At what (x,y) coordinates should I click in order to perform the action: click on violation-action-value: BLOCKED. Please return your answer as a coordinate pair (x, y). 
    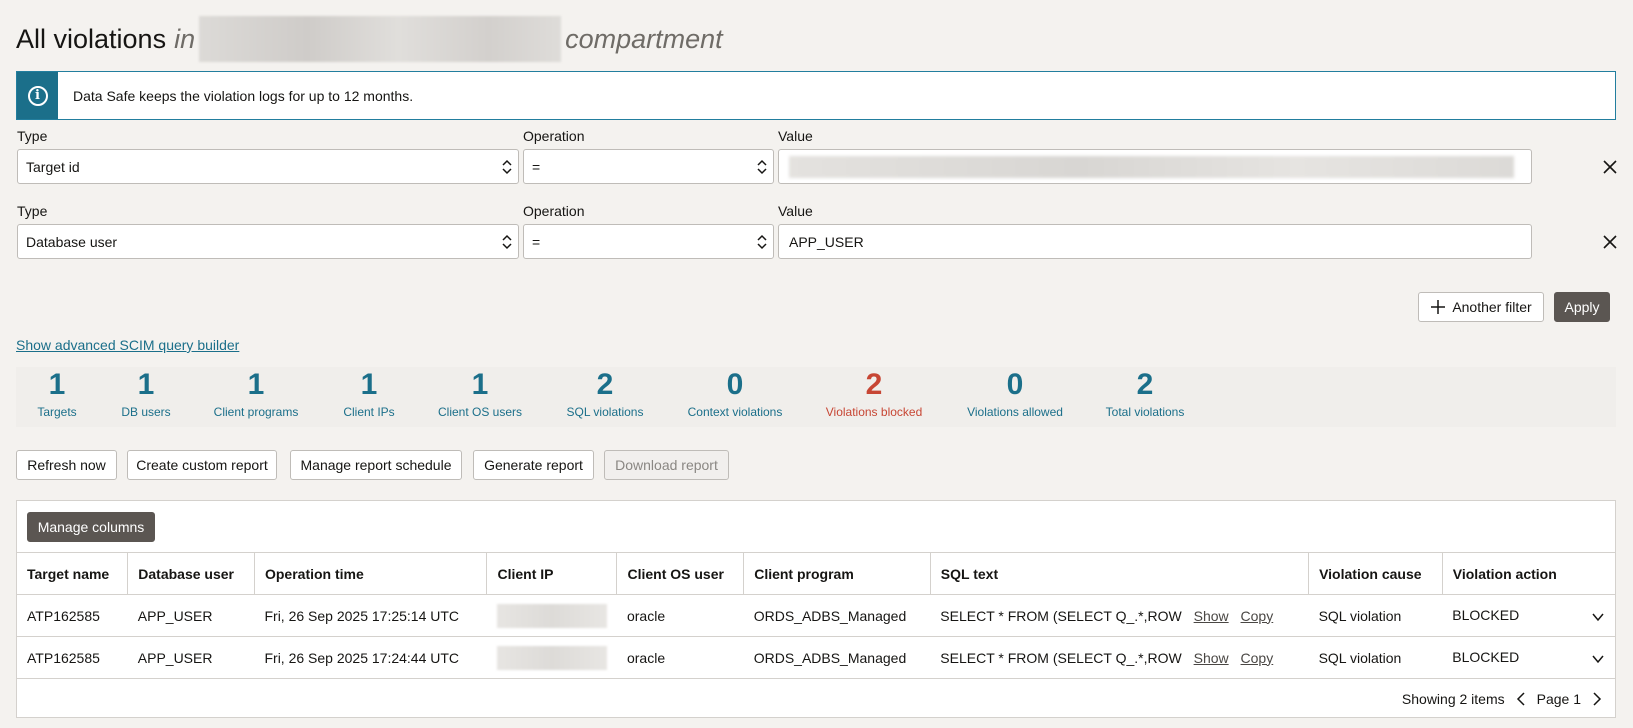
    Looking at the image, I should click on (1486, 657).